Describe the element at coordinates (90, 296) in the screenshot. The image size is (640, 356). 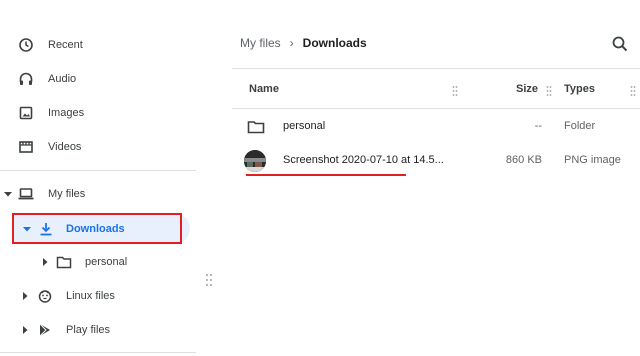
I see `sidebar-item-label: Linux files` at that location.